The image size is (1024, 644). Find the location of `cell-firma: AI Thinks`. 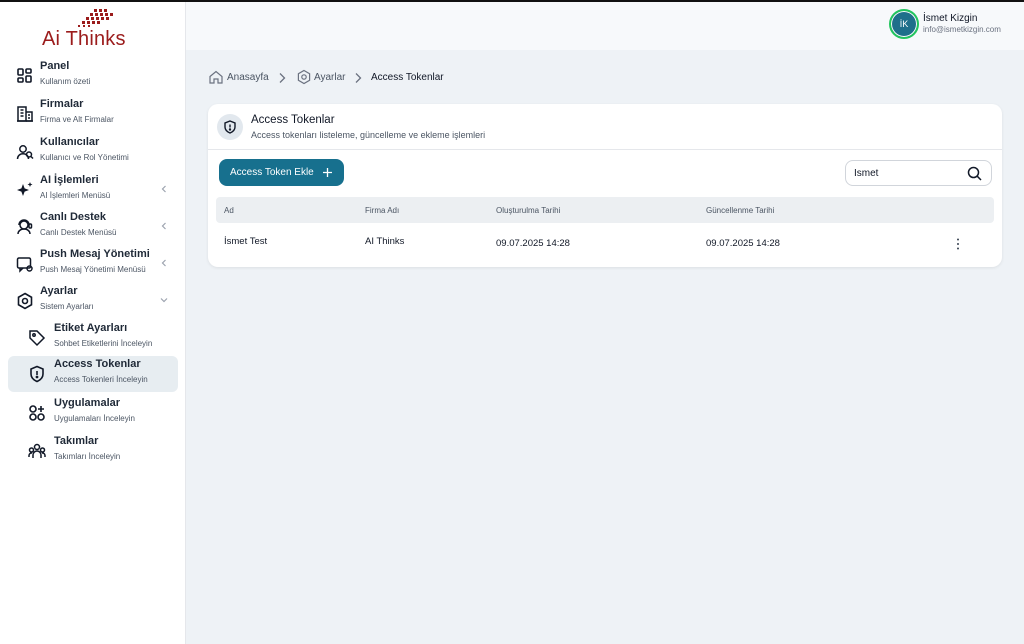

cell-firma: AI Thinks is located at coordinates (385, 241).